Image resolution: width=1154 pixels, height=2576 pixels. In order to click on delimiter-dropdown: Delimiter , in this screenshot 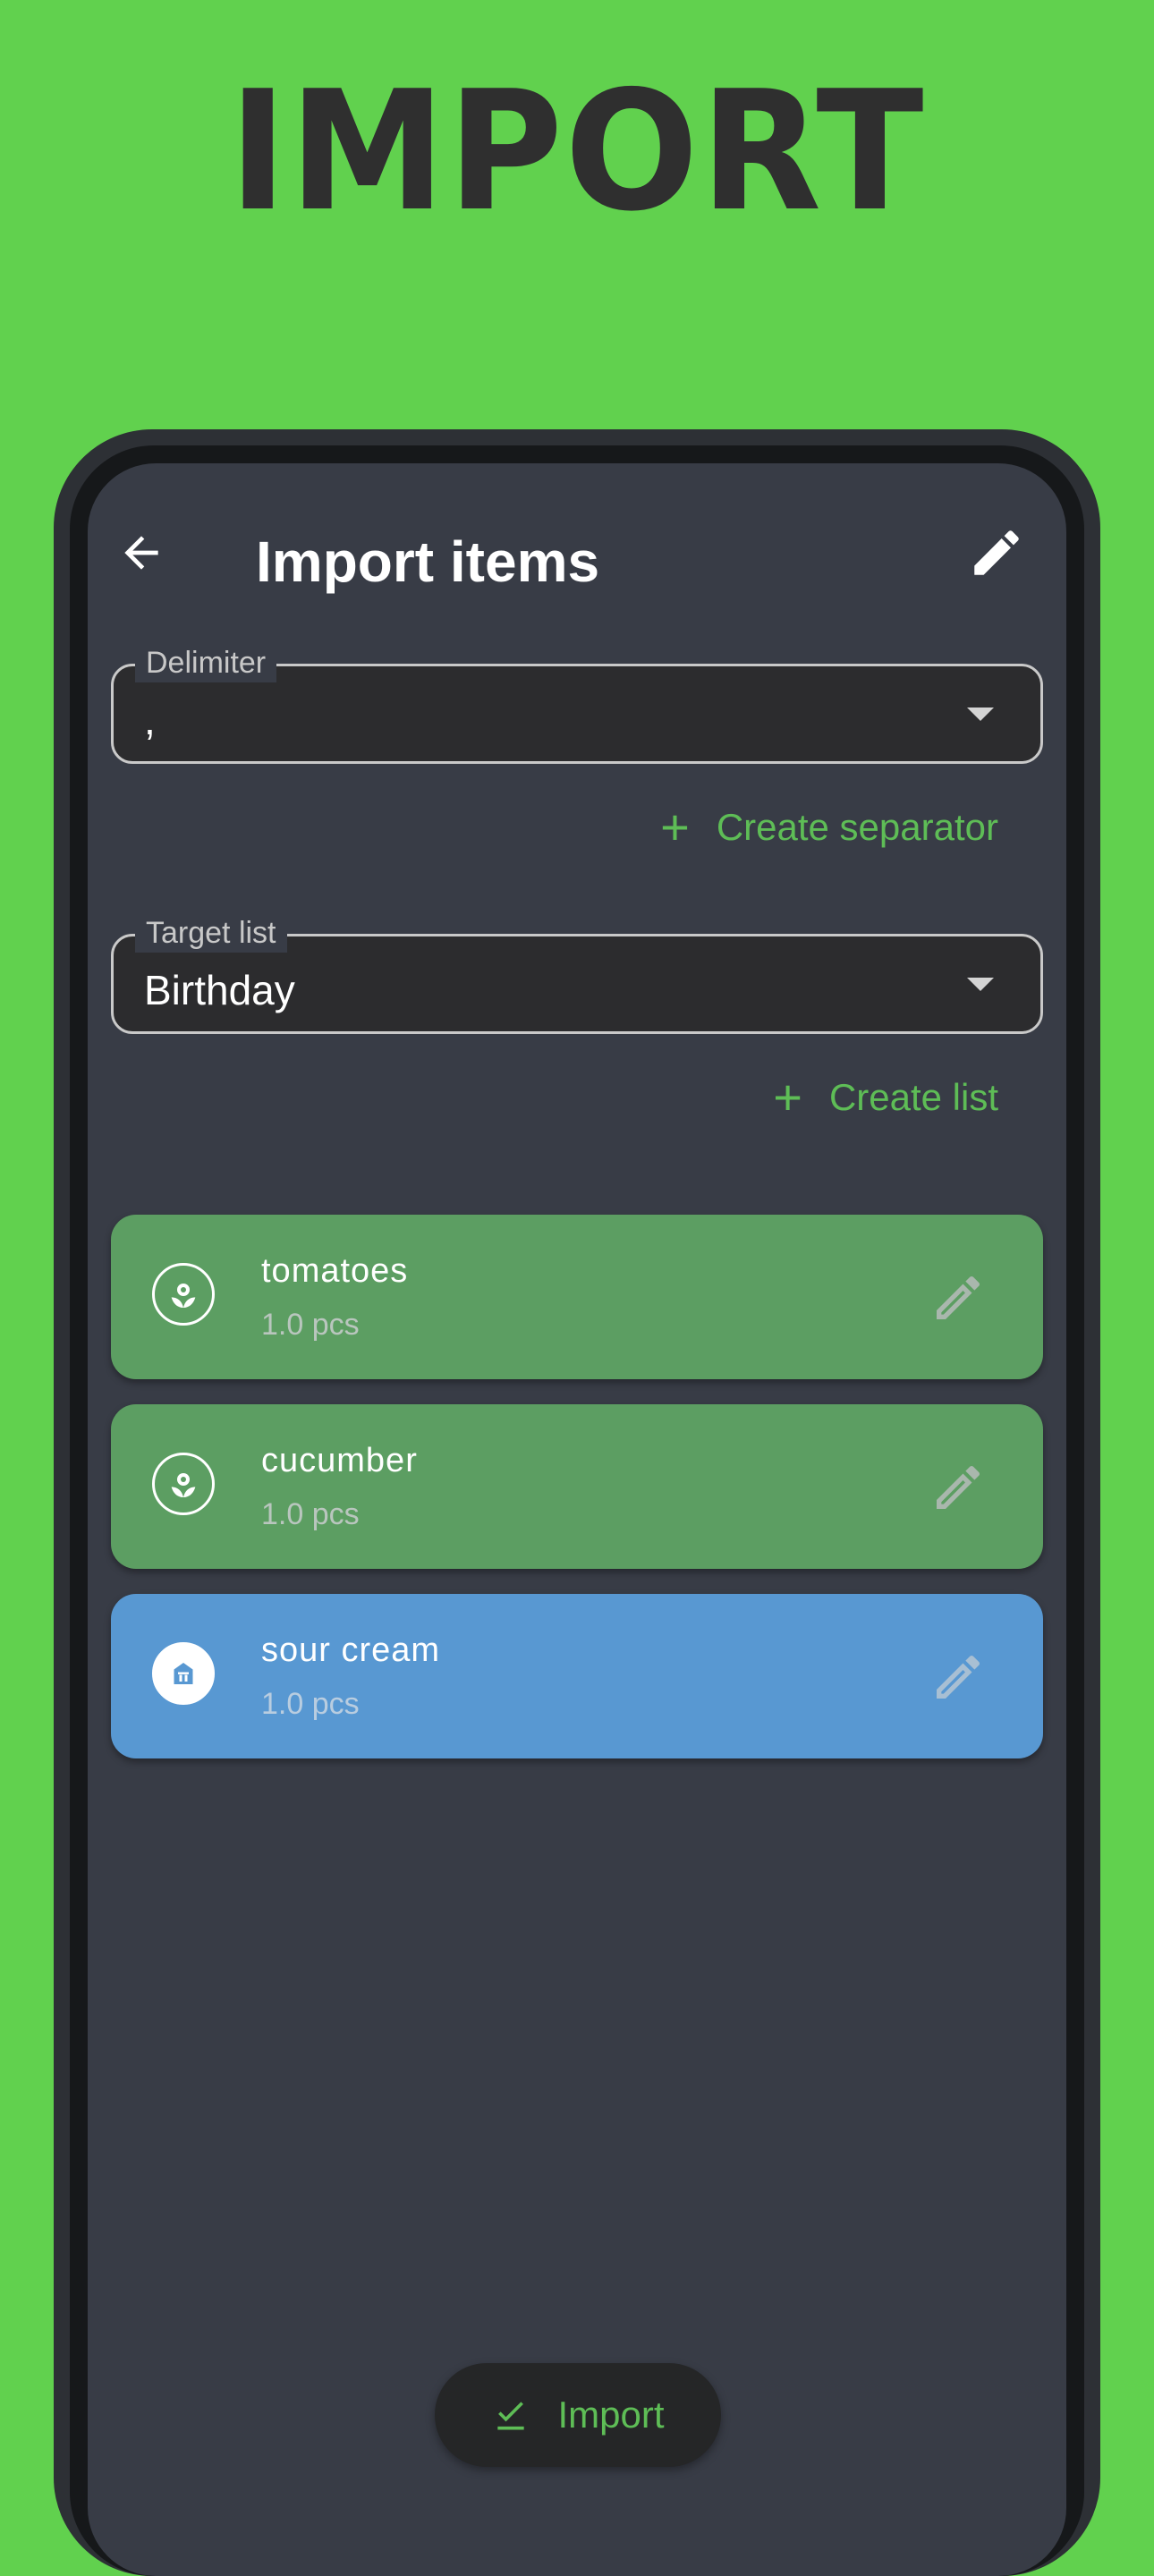, I will do `click(577, 703)`.